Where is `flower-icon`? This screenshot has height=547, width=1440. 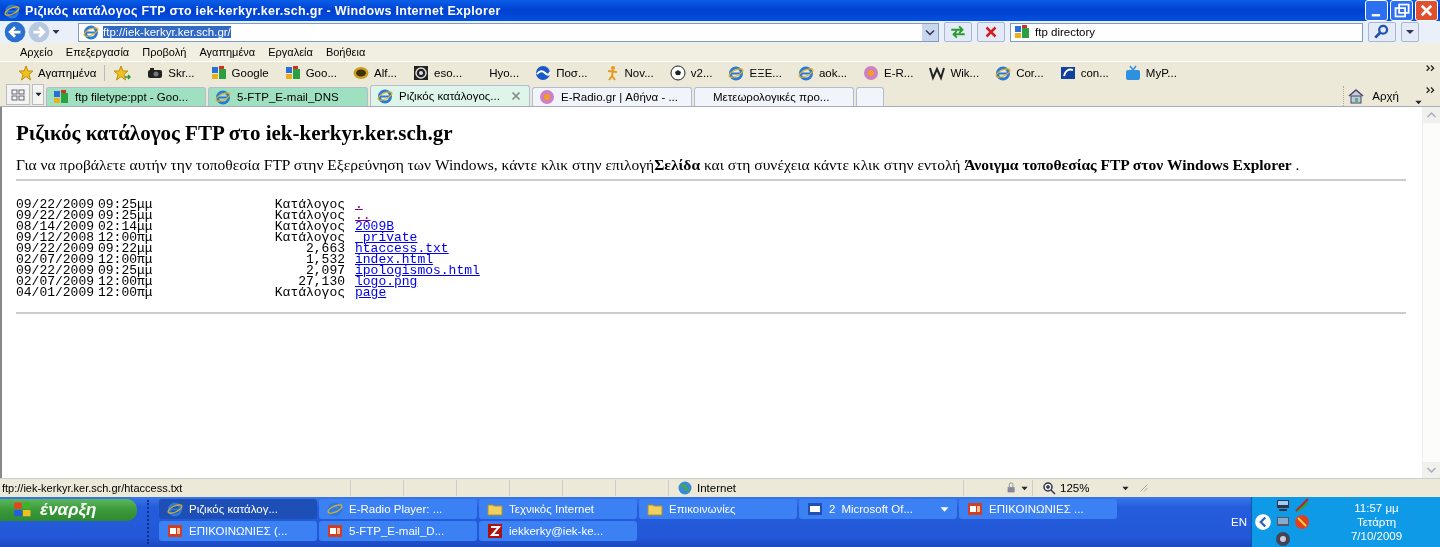 flower-icon is located at coordinates (547, 97).